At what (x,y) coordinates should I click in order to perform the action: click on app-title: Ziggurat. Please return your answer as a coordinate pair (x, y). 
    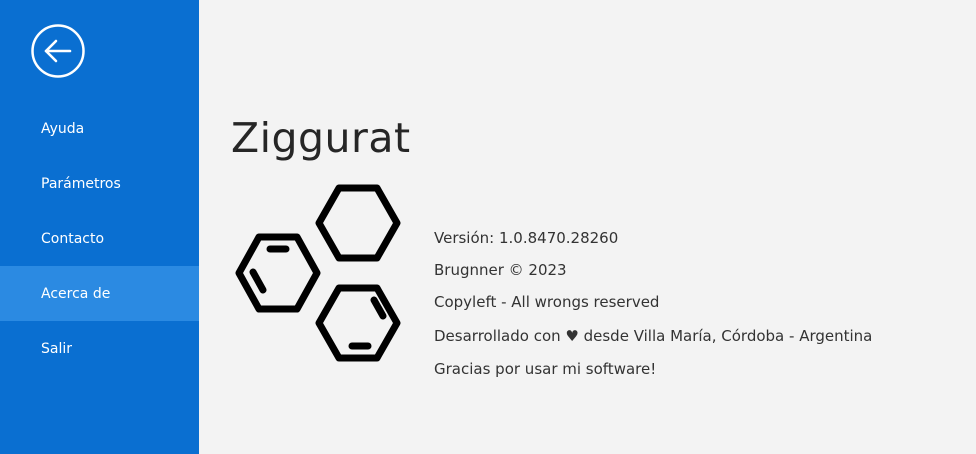
    Looking at the image, I should click on (321, 138).